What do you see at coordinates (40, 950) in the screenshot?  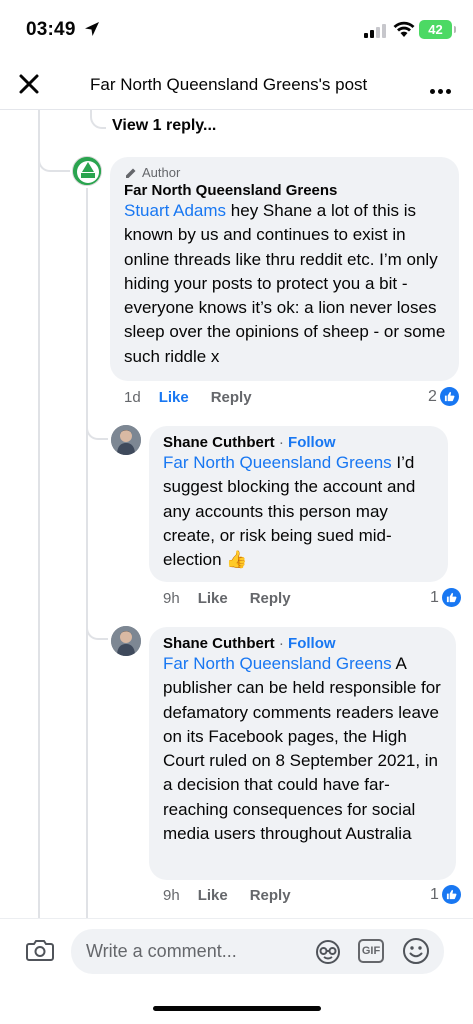 I see `camera-icon` at bounding box center [40, 950].